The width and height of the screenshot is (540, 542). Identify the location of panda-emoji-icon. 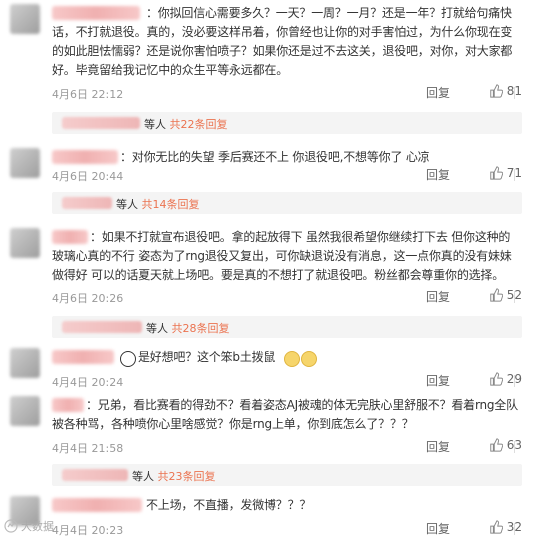
(128, 359).